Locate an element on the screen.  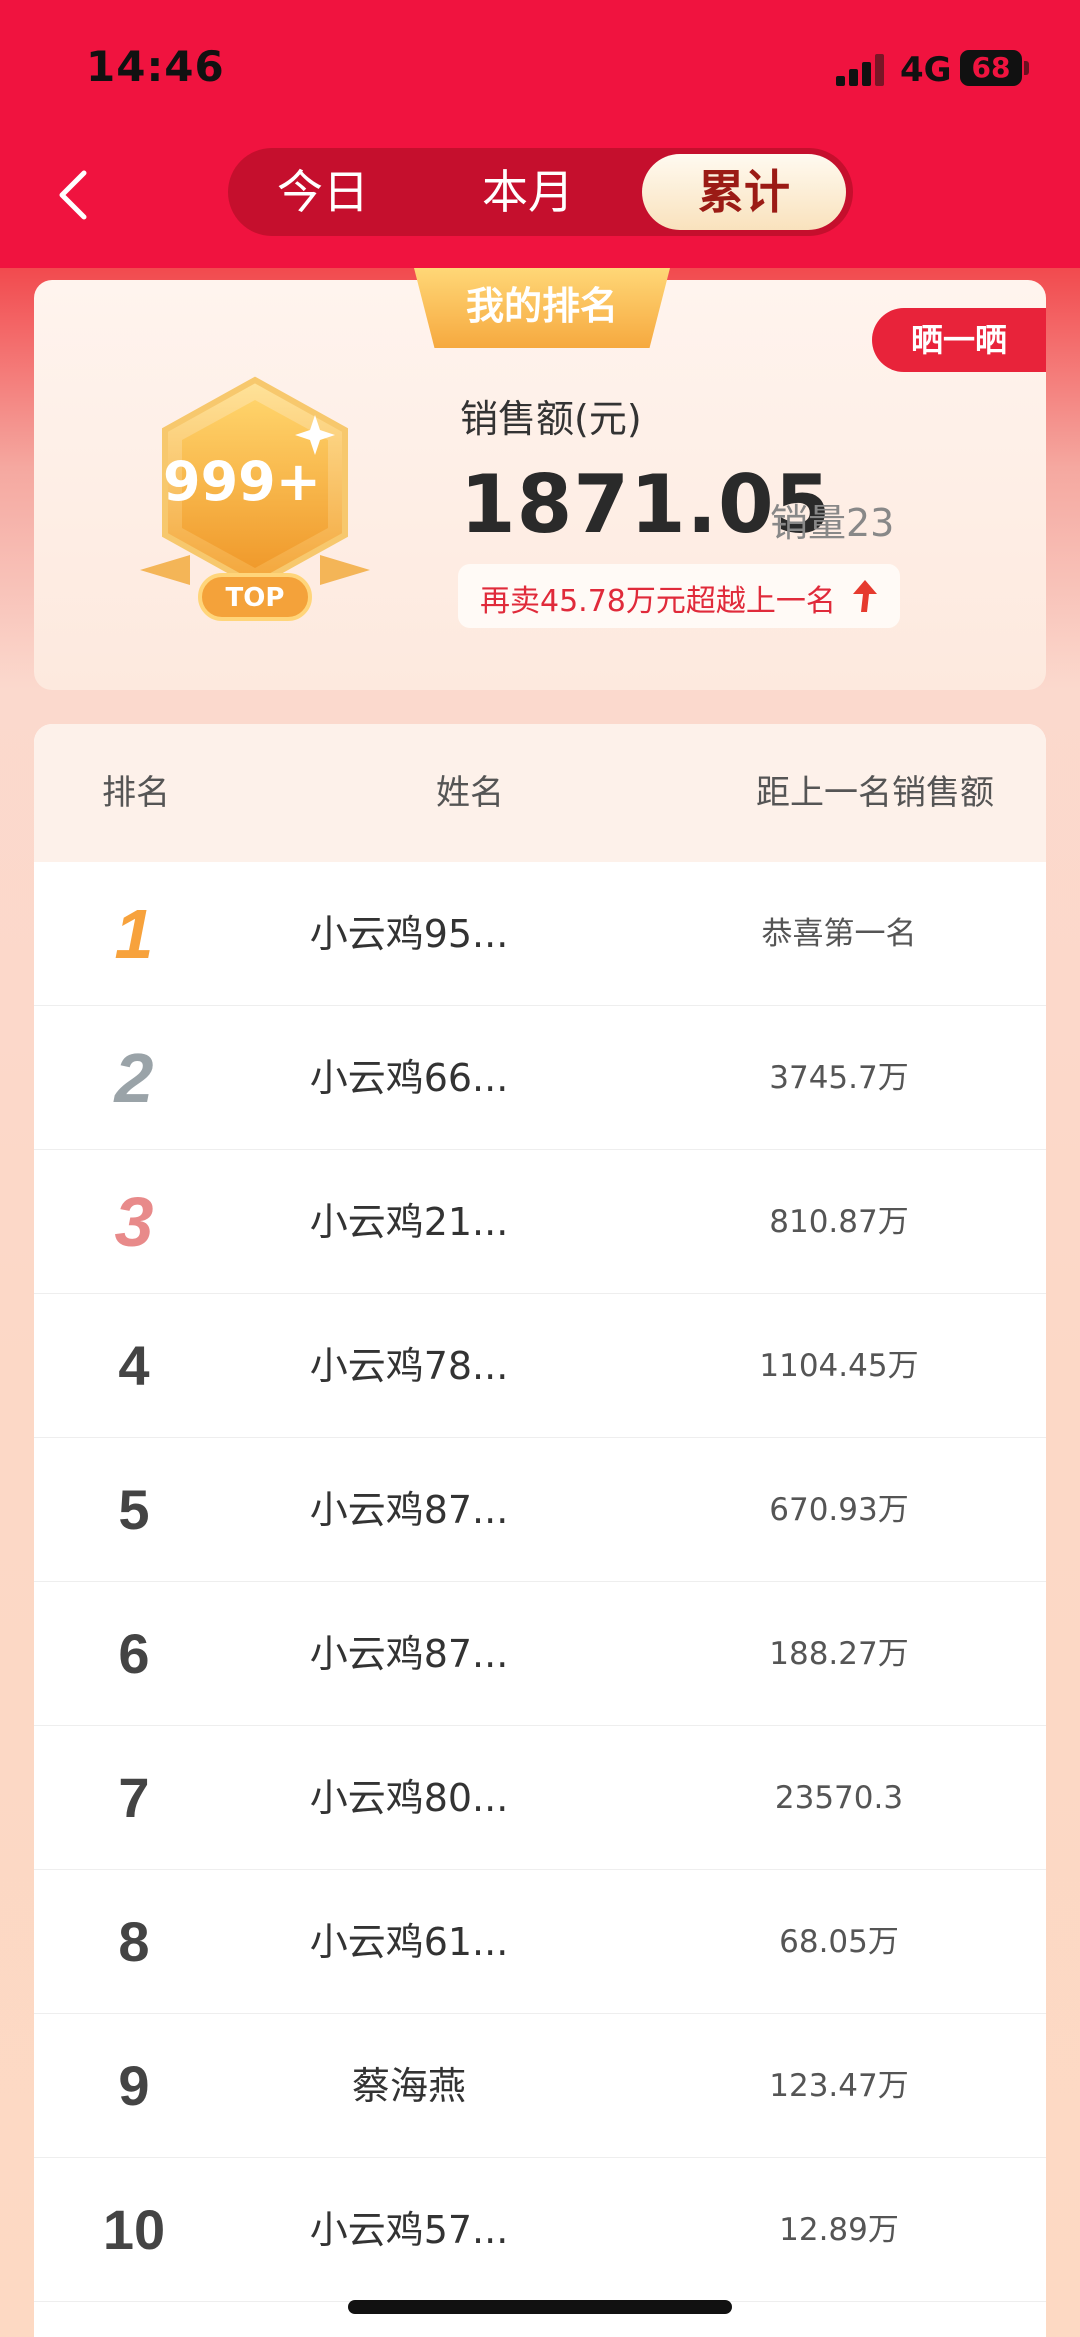
table-row: 5 小云鸡87... 670.93万 is located at coordinates (540, 1510).